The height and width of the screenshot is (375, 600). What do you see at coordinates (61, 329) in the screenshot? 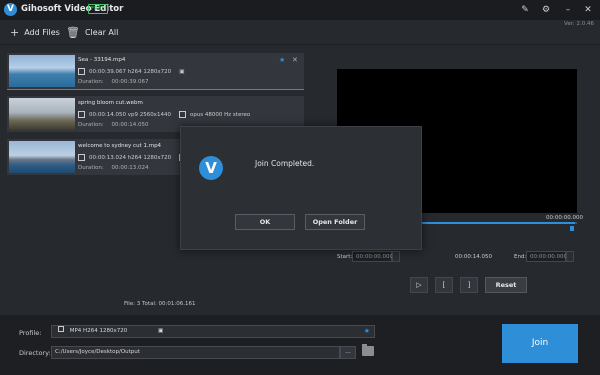
I see `profile-icon` at bounding box center [61, 329].